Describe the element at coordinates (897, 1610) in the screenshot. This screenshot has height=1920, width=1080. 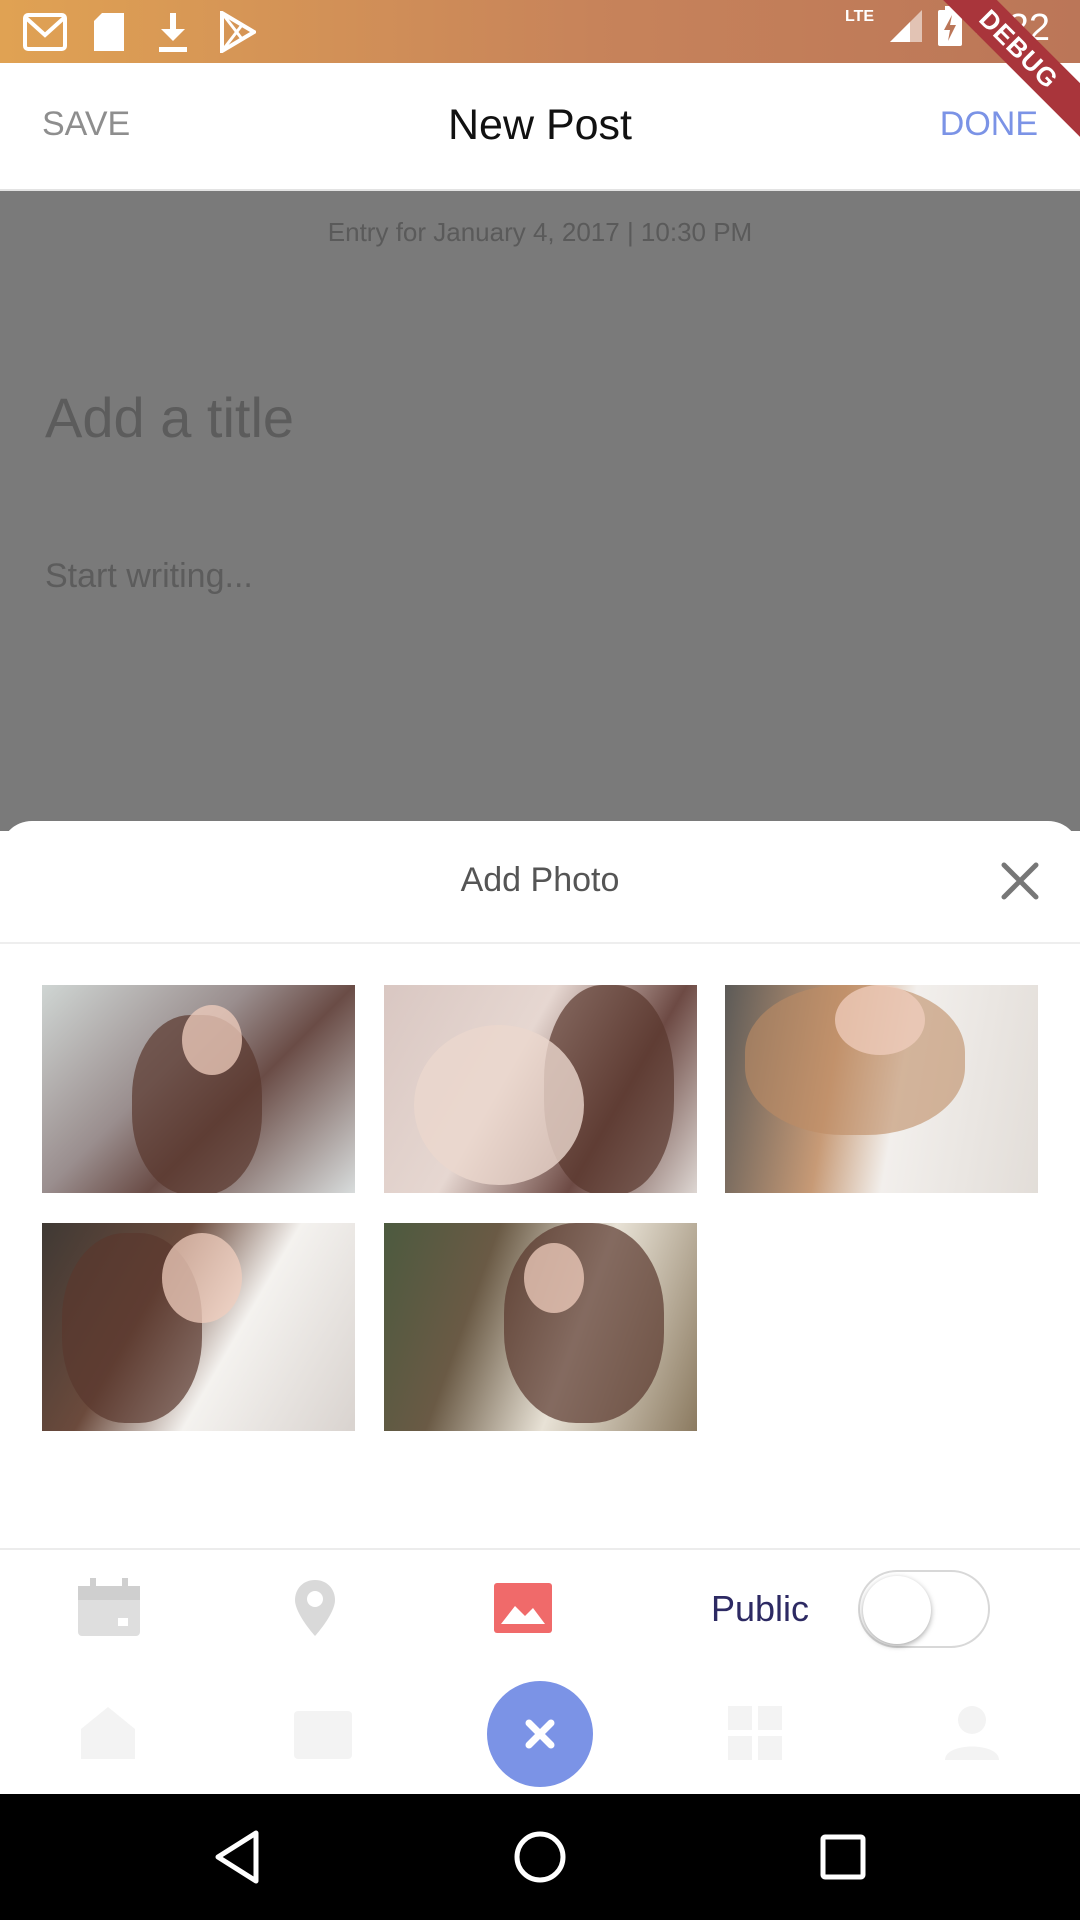
I see `toggle-knob` at that location.